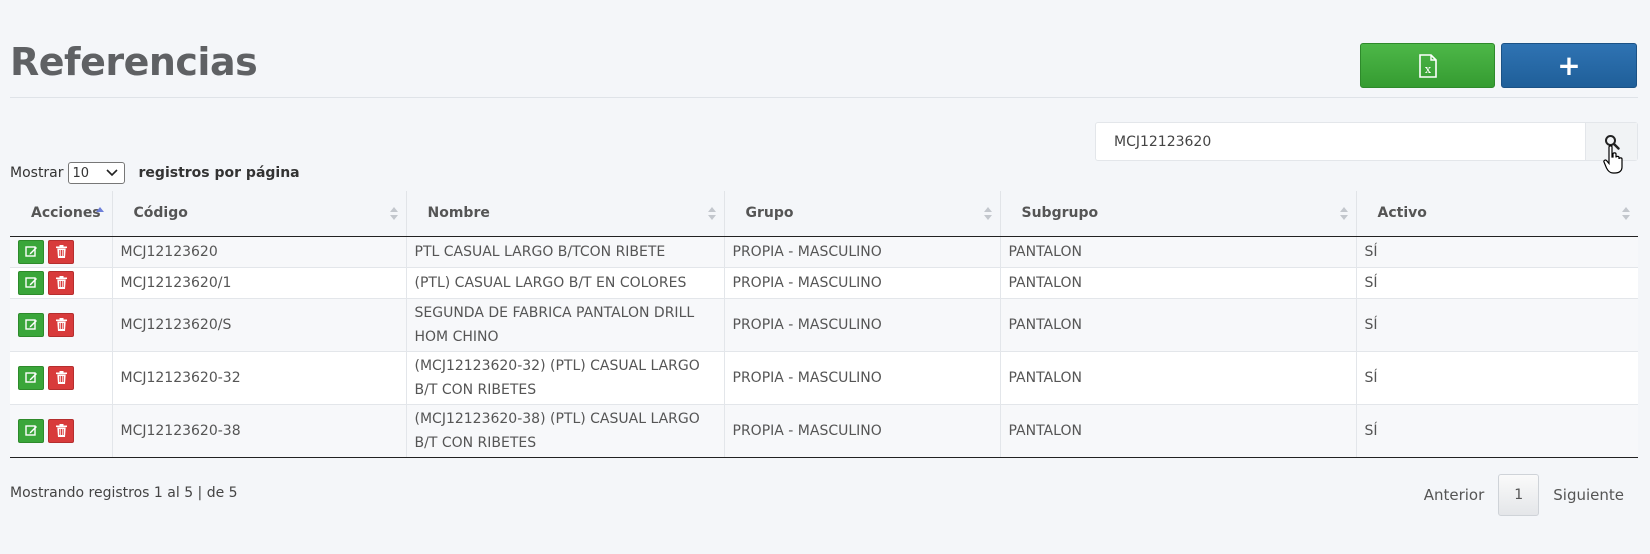 Image resolution: width=1650 pixels, height=554 pixels. I want to click on search-box, so click(1366, 141).